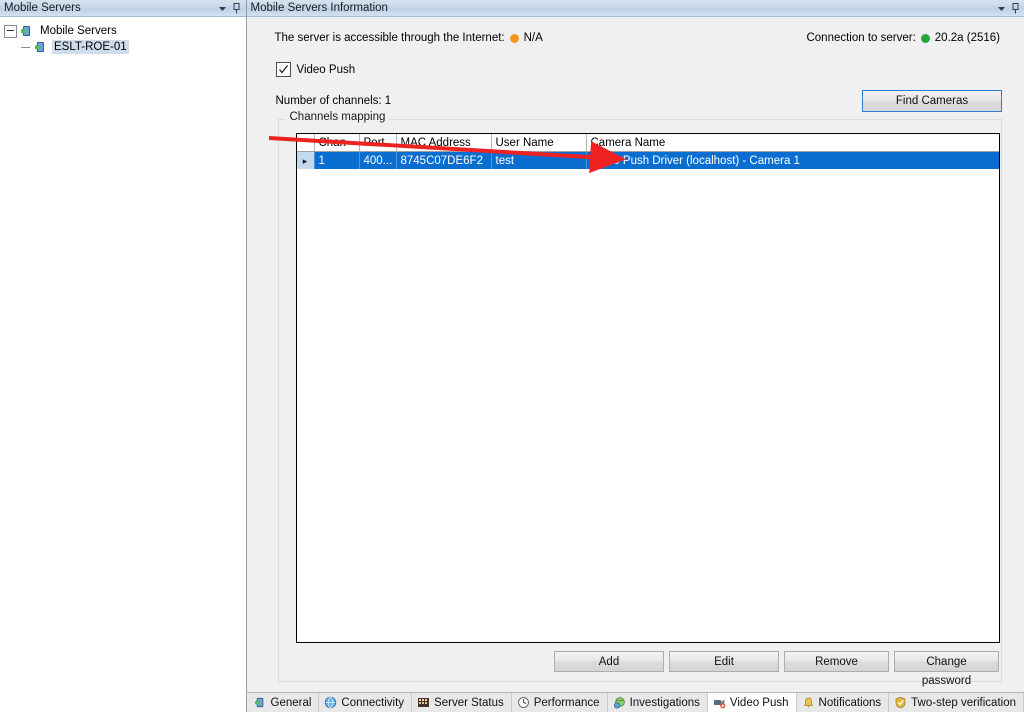 The width and height of the screenshot is (1024, 712). I want to click on grid-header-port: Port, so click(378, 142).